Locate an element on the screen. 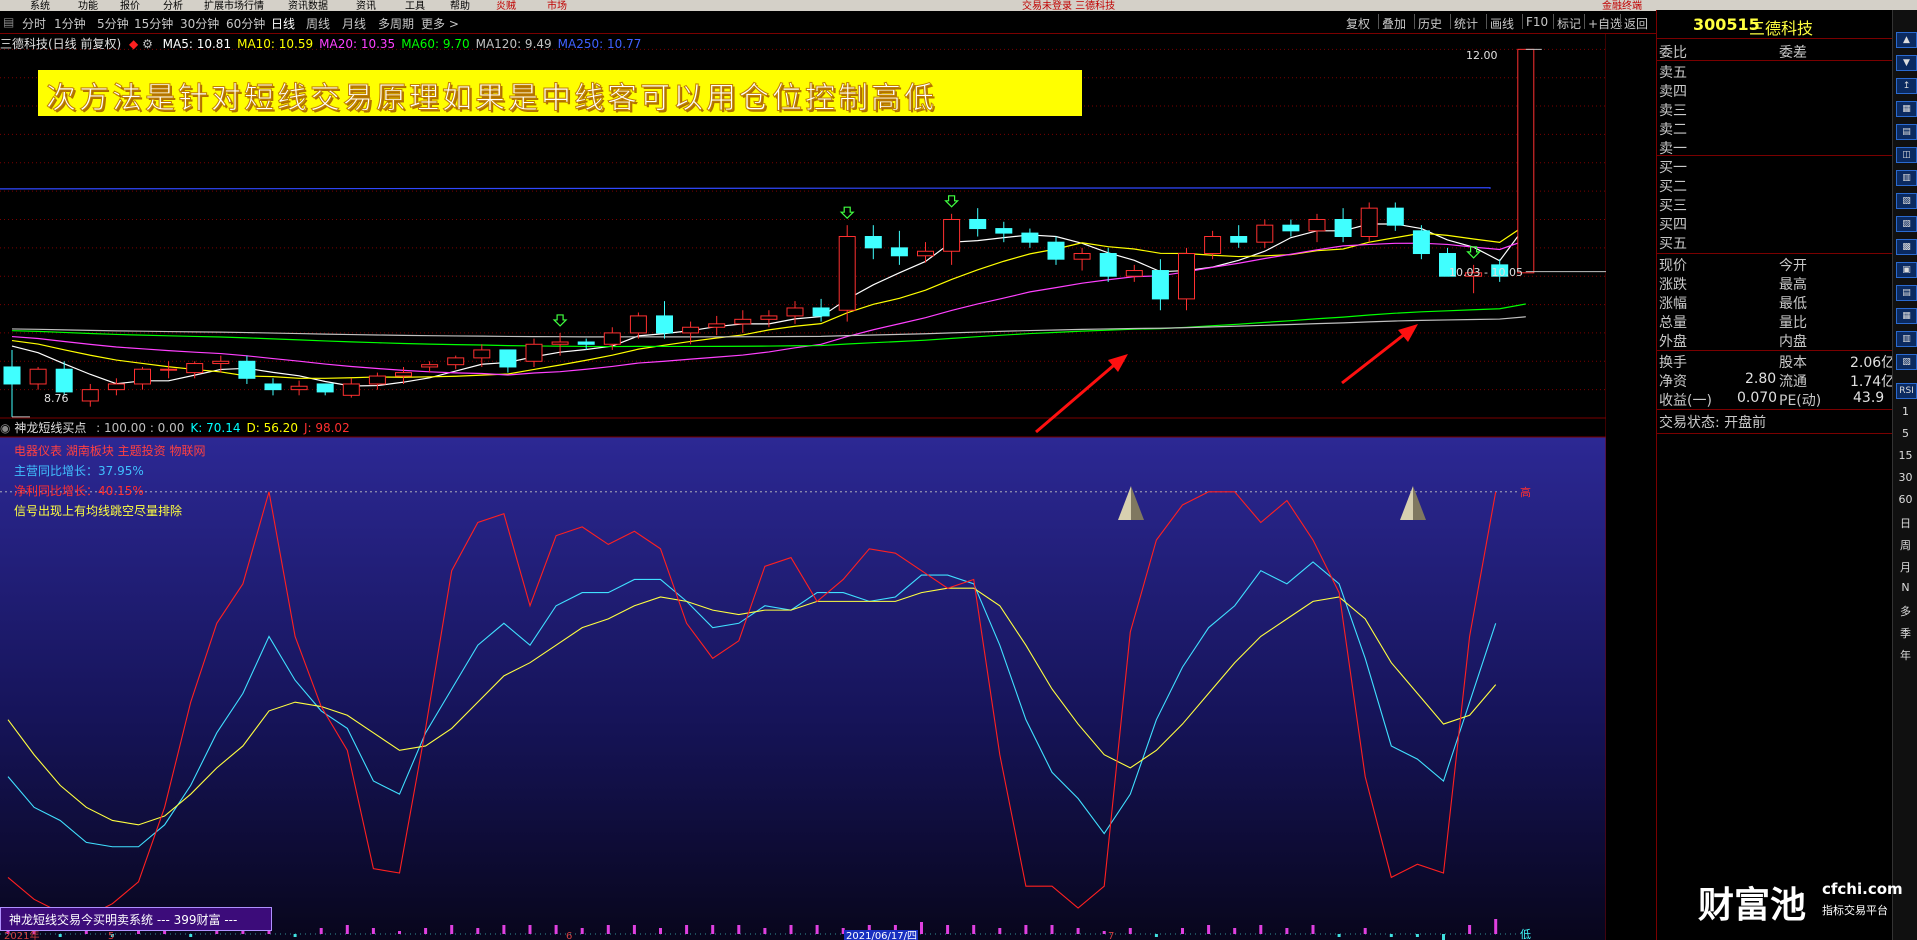 This screenshot has height=940, width=1917. top-menu-item: 金融终端 is located at coordinates (1622, 5).